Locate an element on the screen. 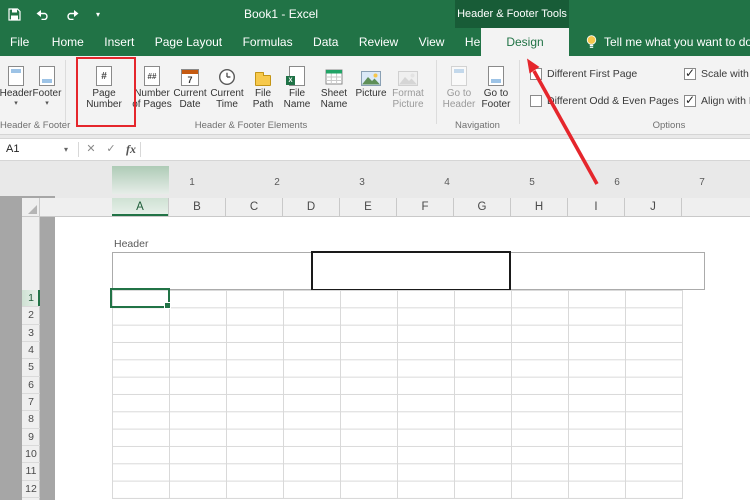  picture-button: Picture is located at coordinates (371, 91).